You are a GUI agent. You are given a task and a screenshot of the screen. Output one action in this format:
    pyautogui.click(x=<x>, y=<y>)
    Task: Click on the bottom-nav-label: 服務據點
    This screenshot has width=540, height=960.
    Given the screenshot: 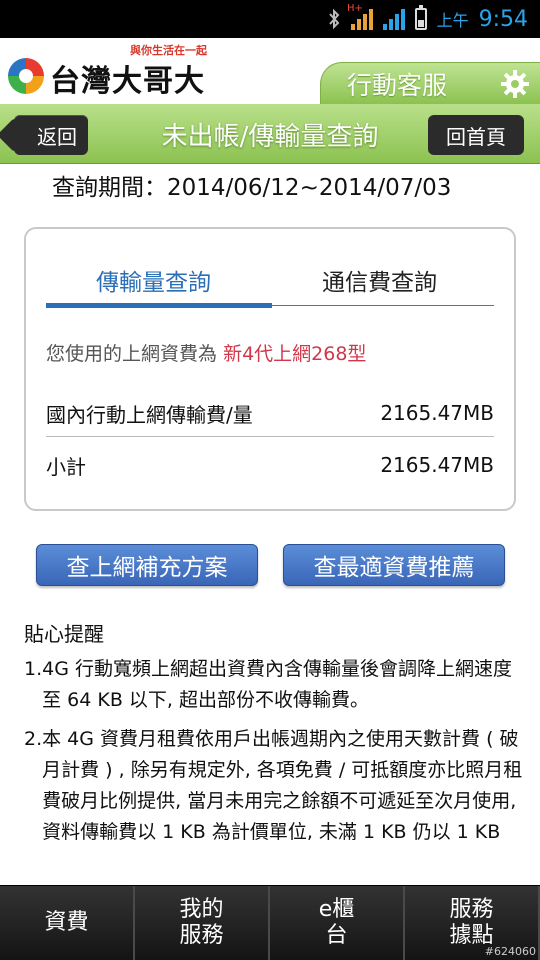 What is the action you would take?
    pyautogui.click(x=471, y=922)
    